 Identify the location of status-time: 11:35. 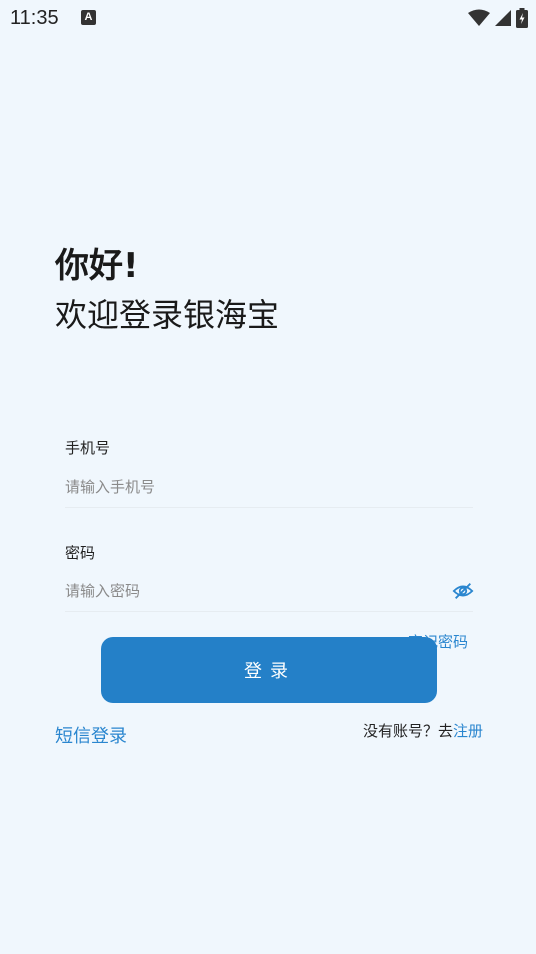
(34, 18).